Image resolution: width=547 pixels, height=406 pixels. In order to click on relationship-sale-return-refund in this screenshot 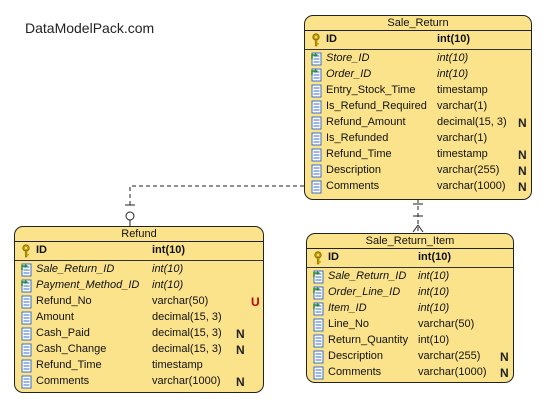, I will do `click(213, 208)`.